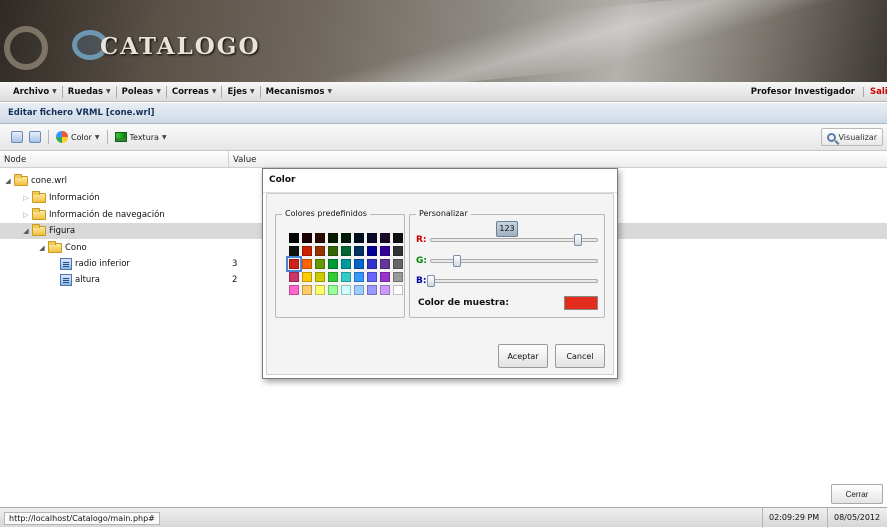 Image resolution: width=887 pixels, height=528 pixels. What do you see at coordinates (851, 137) in the screenshot?
I see `visualize-button: Visualizar` at bounding box center [851, 137].